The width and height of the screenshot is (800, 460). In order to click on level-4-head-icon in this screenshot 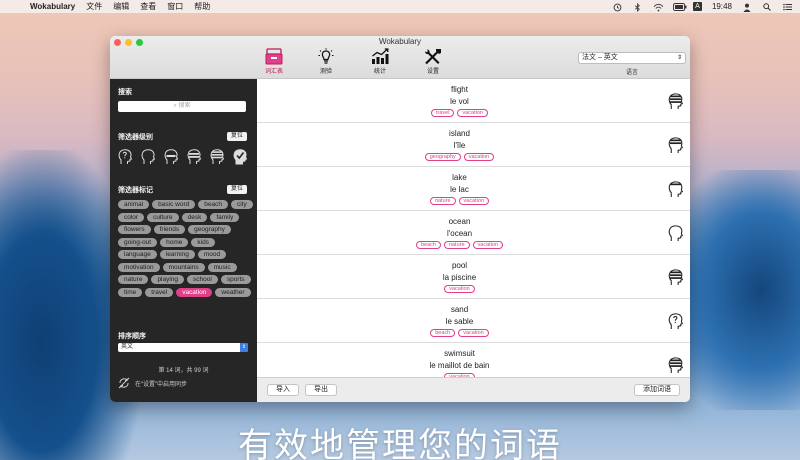, I will do `click(217, 156)`.